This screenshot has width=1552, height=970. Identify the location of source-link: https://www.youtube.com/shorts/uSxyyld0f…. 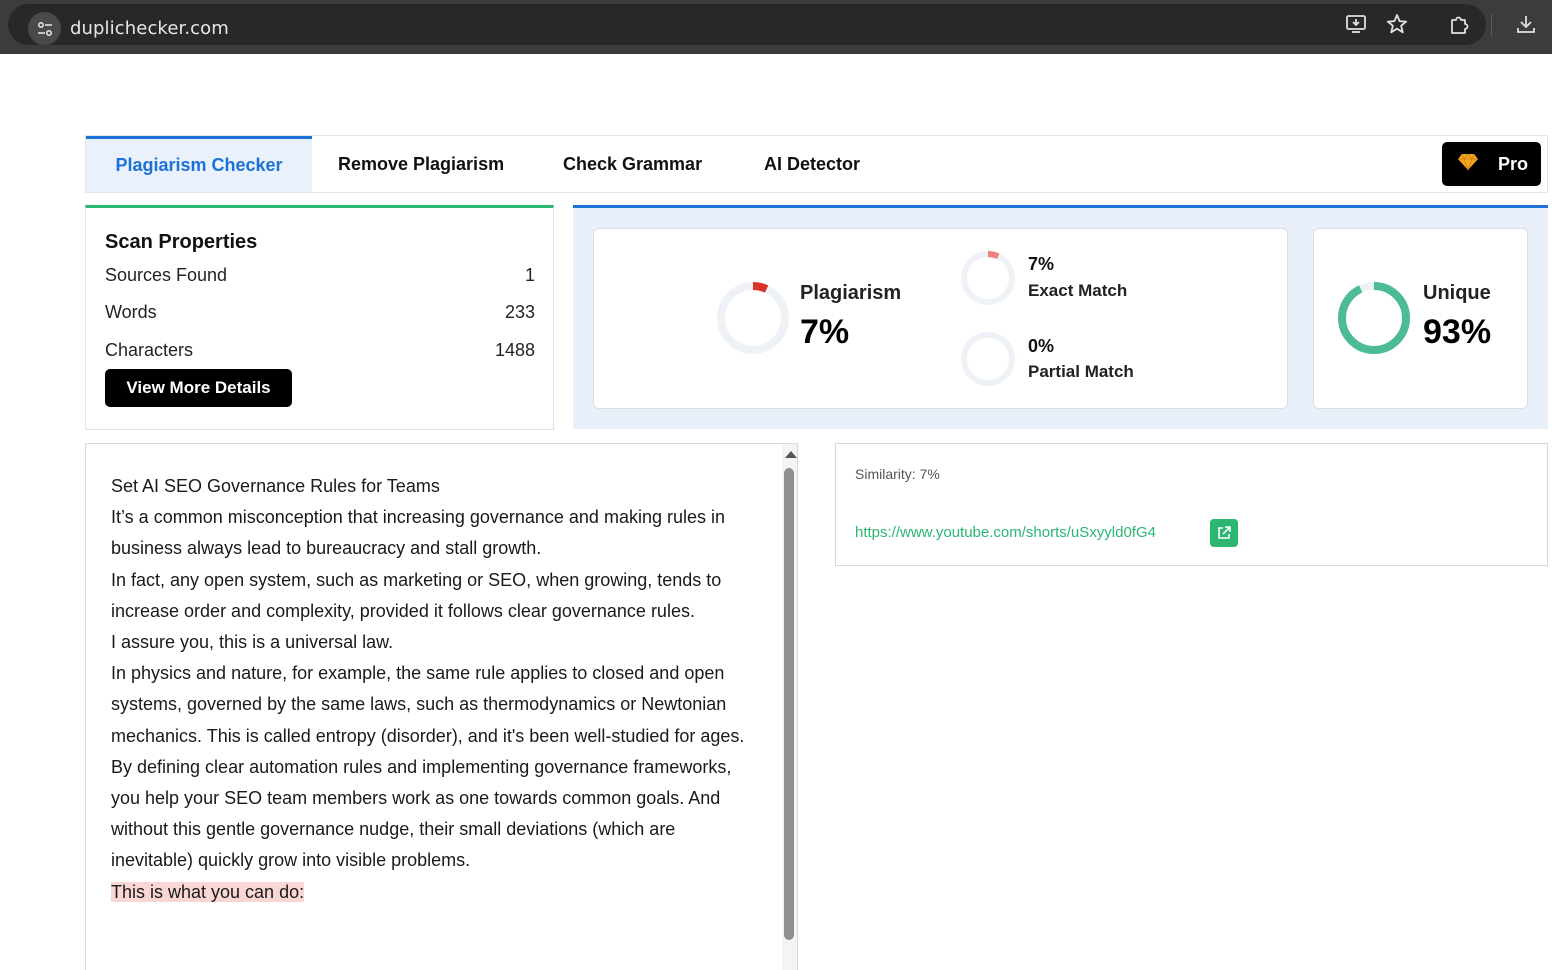
(1005, 532).